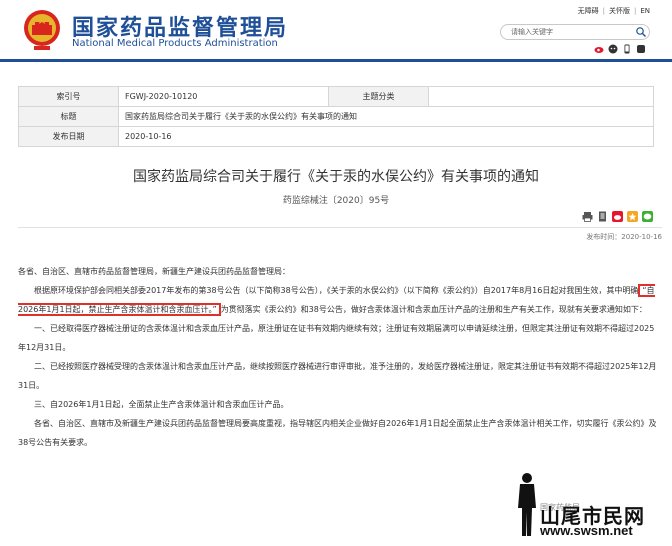 Image resolution: width=672 pixels, height=546 pixels. I want to click on category-value, so click(541, 96).